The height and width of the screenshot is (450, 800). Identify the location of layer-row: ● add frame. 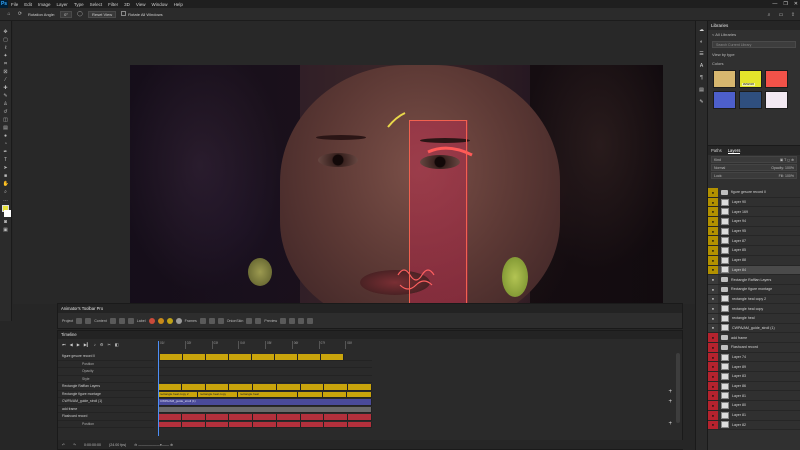
(754, 338).